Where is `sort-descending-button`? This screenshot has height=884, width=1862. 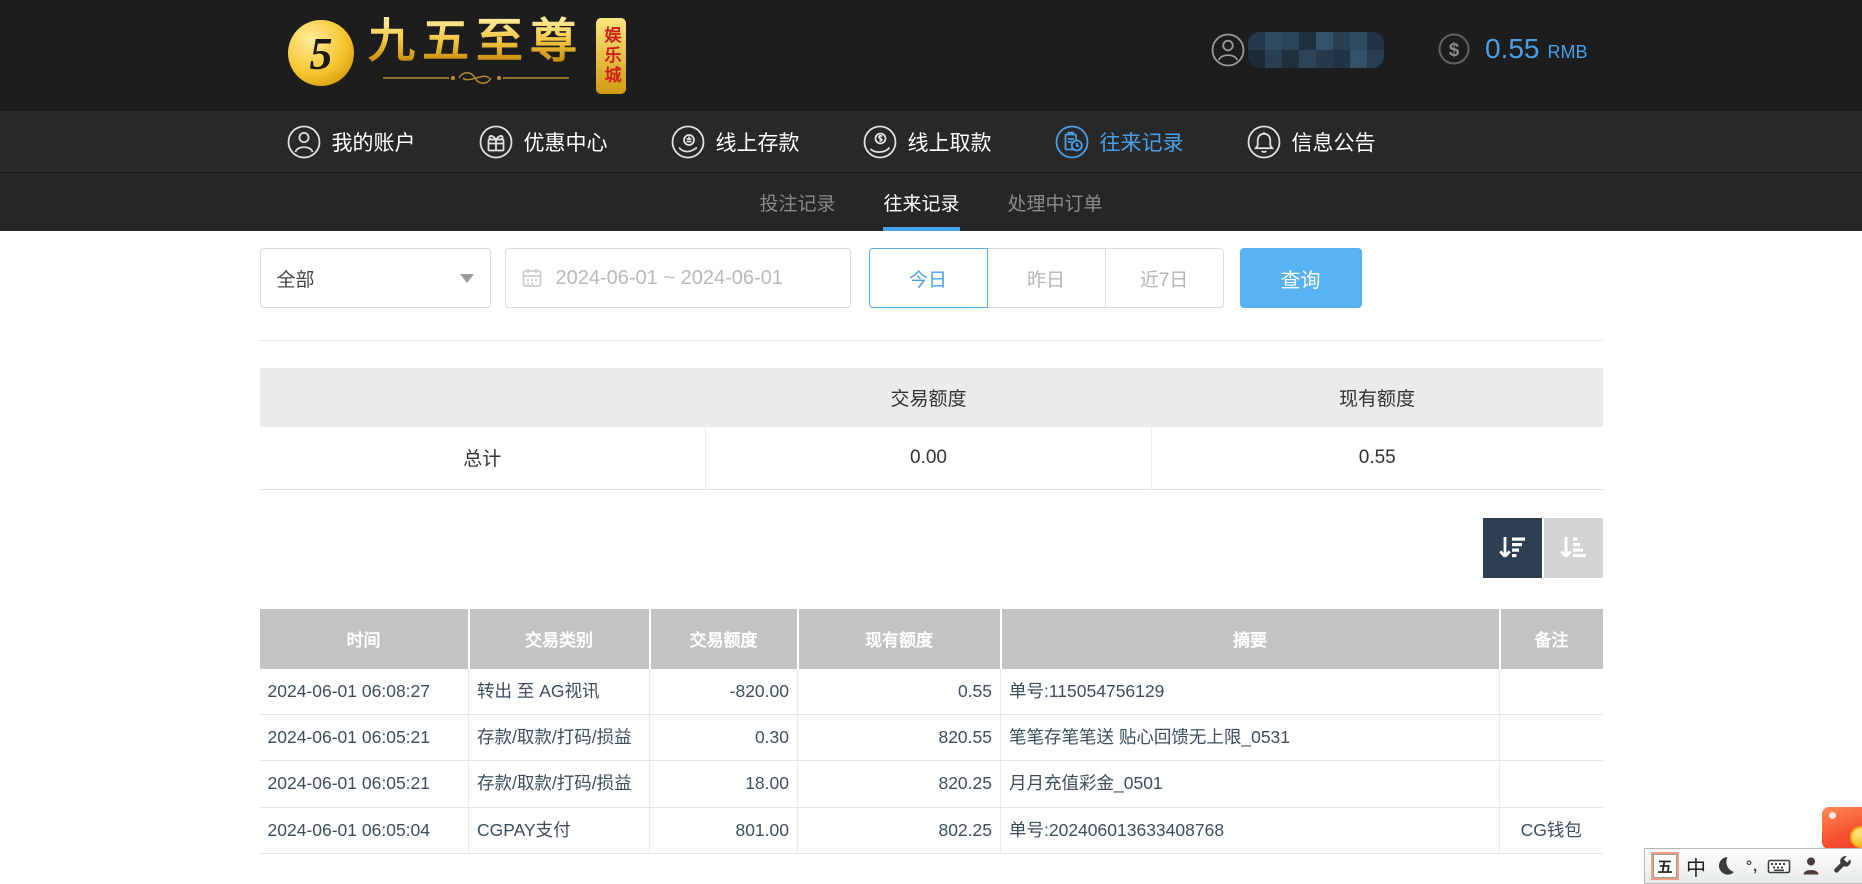 sort-descending-button is located at coordinates (1512, 547).